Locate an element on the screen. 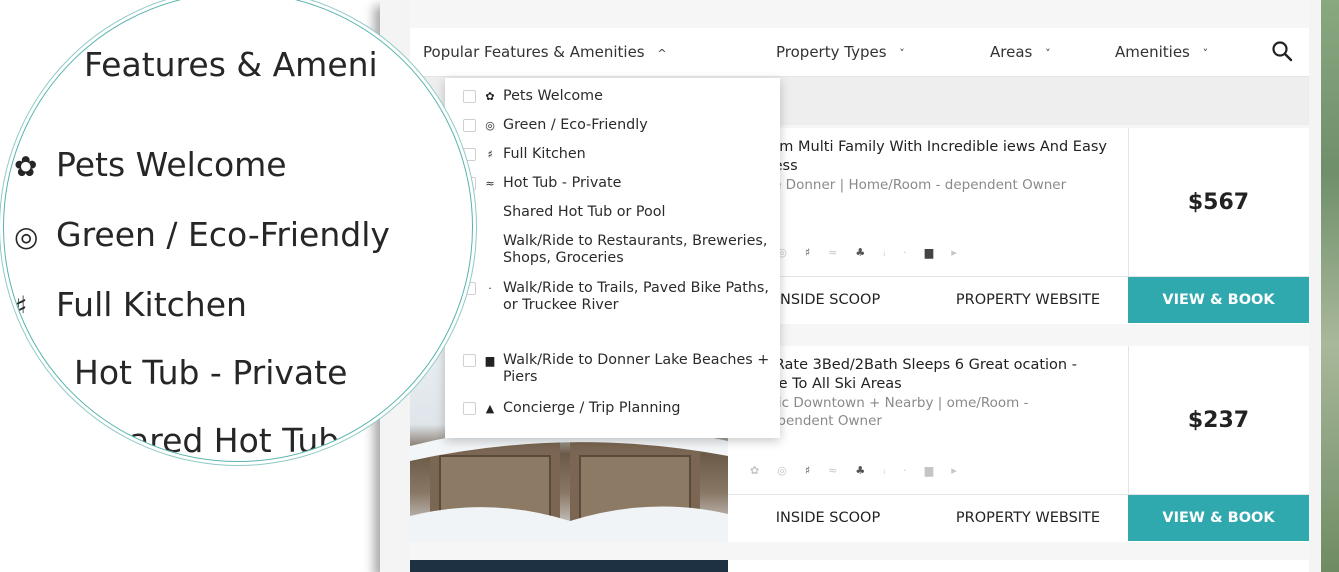 Image resolution: width=1339 pixels, height=572 pixels. nav-areas: Areas ˅ is located at coordinates (1020, 52).